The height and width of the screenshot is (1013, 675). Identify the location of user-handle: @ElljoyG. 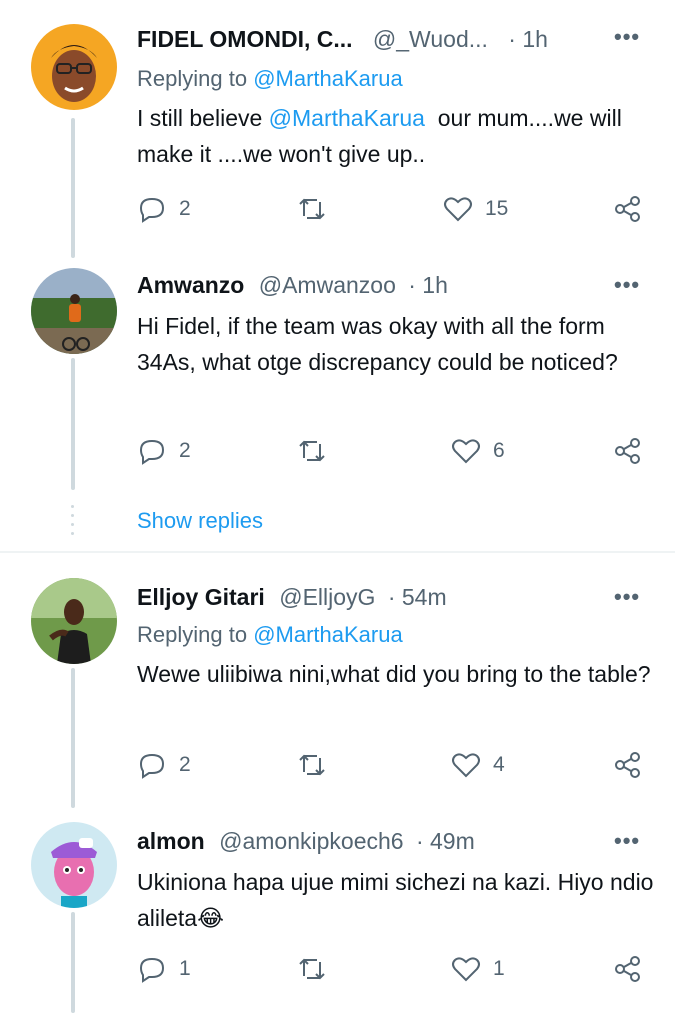
(327, 597).